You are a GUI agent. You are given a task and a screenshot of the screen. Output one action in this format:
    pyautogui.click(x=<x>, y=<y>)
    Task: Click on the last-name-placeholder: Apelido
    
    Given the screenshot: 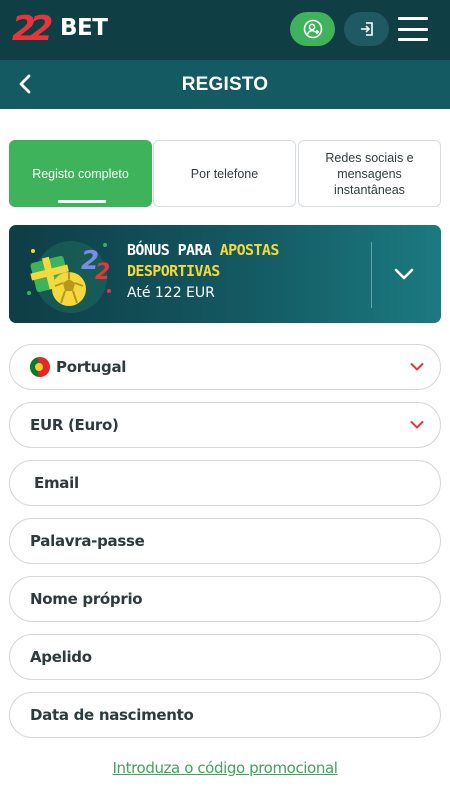 What is the action you would take?
    pyautogui.click(x=61, y=657)
    